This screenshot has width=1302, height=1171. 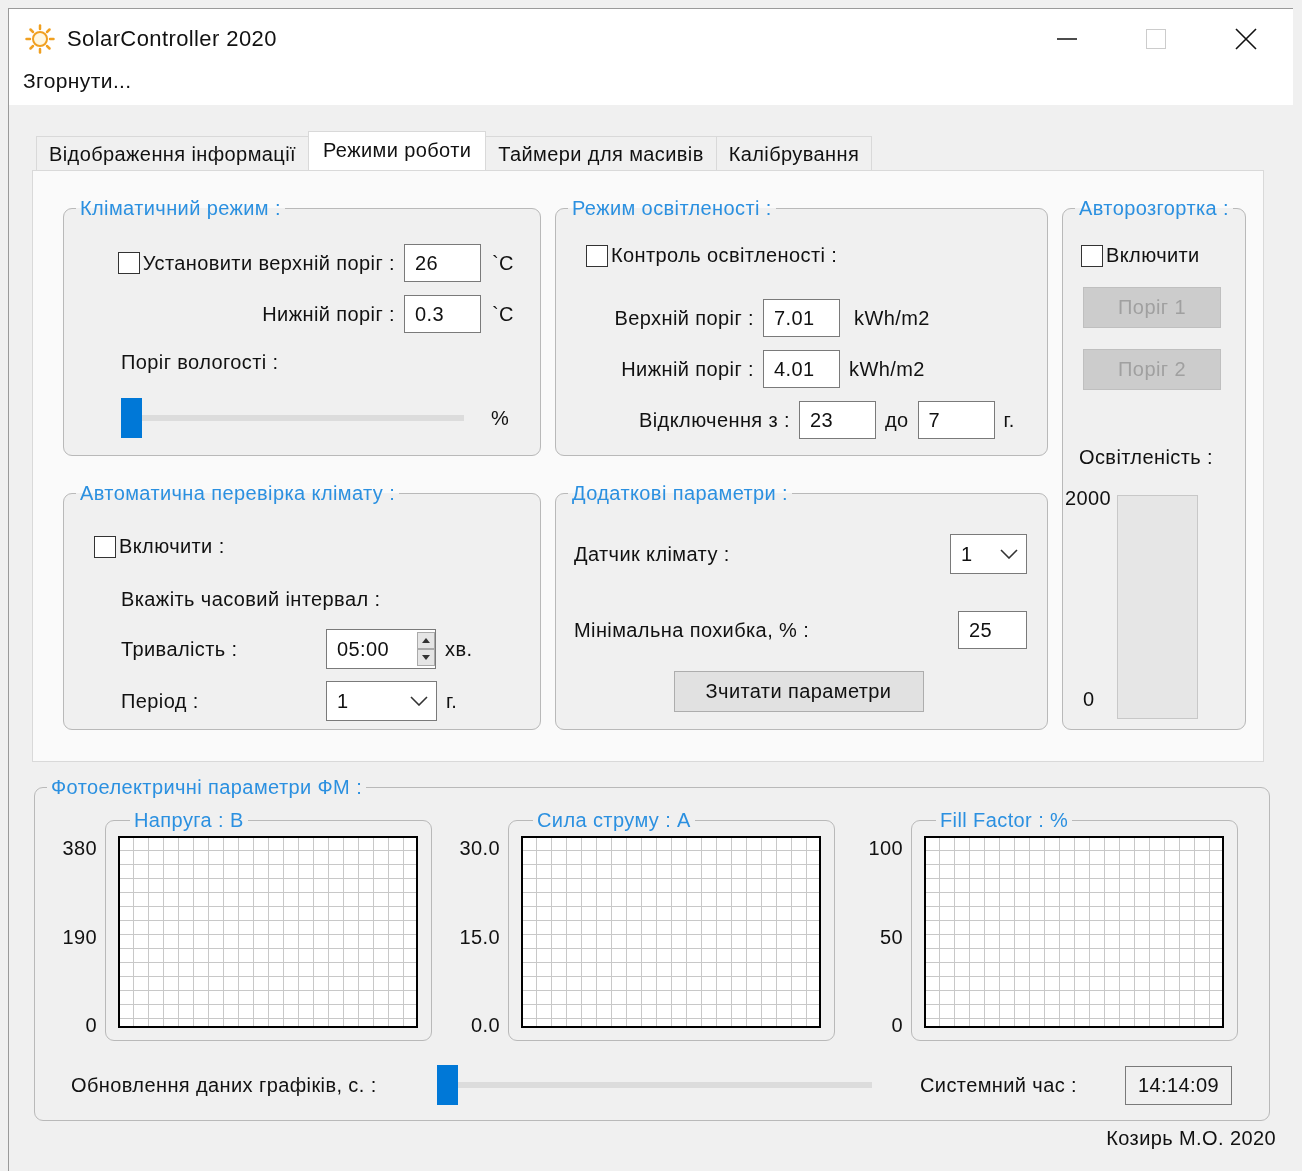 I want to click on sun-icon, so click(x=40, y=39).